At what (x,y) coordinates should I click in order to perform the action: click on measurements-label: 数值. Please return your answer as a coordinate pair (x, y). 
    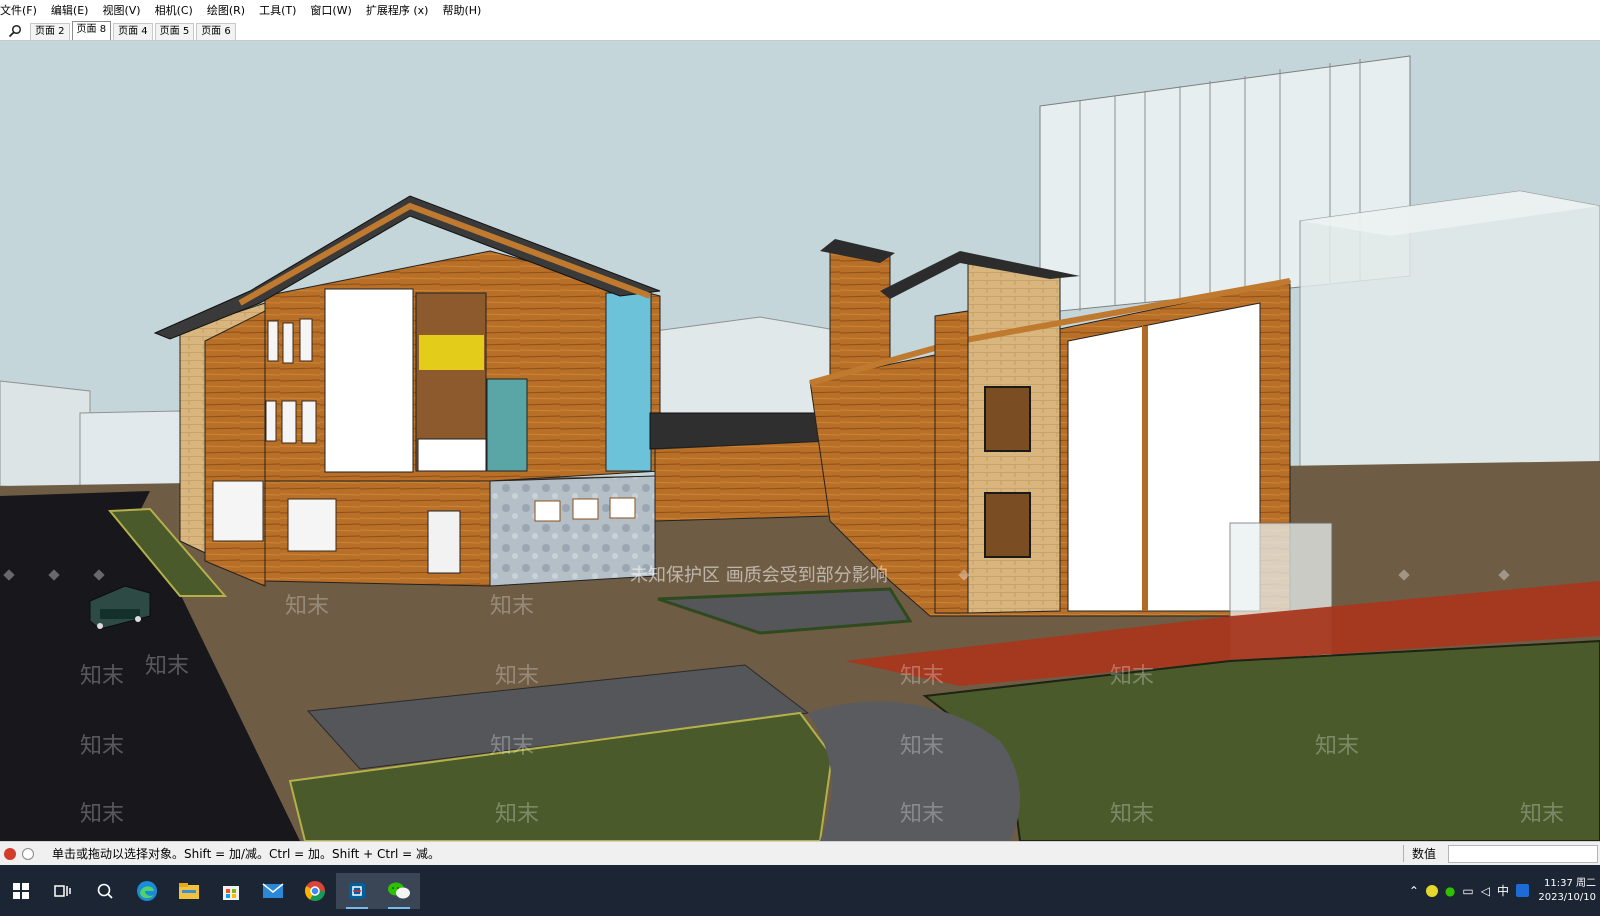
    Looking at the image, I should click on (1423, 853).